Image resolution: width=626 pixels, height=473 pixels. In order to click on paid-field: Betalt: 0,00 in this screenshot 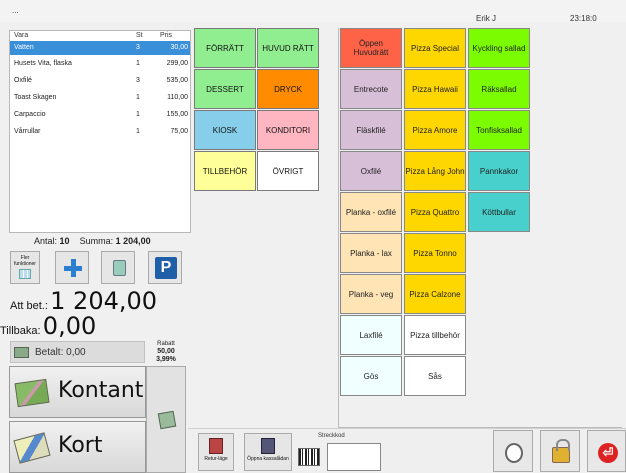, I will do `click(77, 352)`.